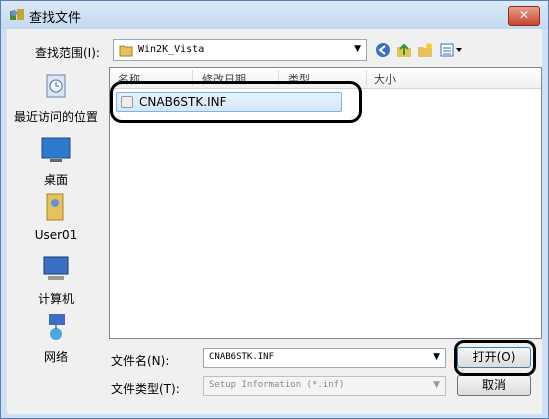 This screenshot has height=419, width=549. Describe the element at coordinates (383, 50) in the screenshot. I see `back-arrow-icon` at that location.